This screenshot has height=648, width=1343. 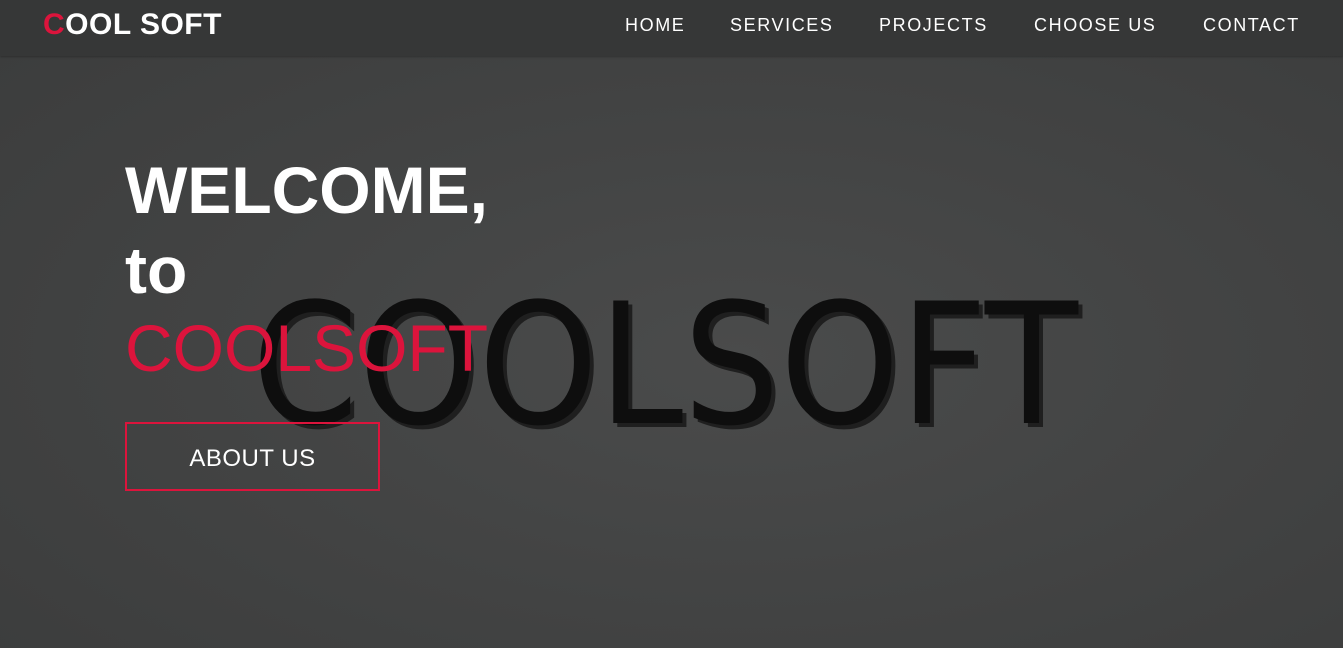 I want to click on about-us-button: ABOUT US, so click(x=252, y=456).